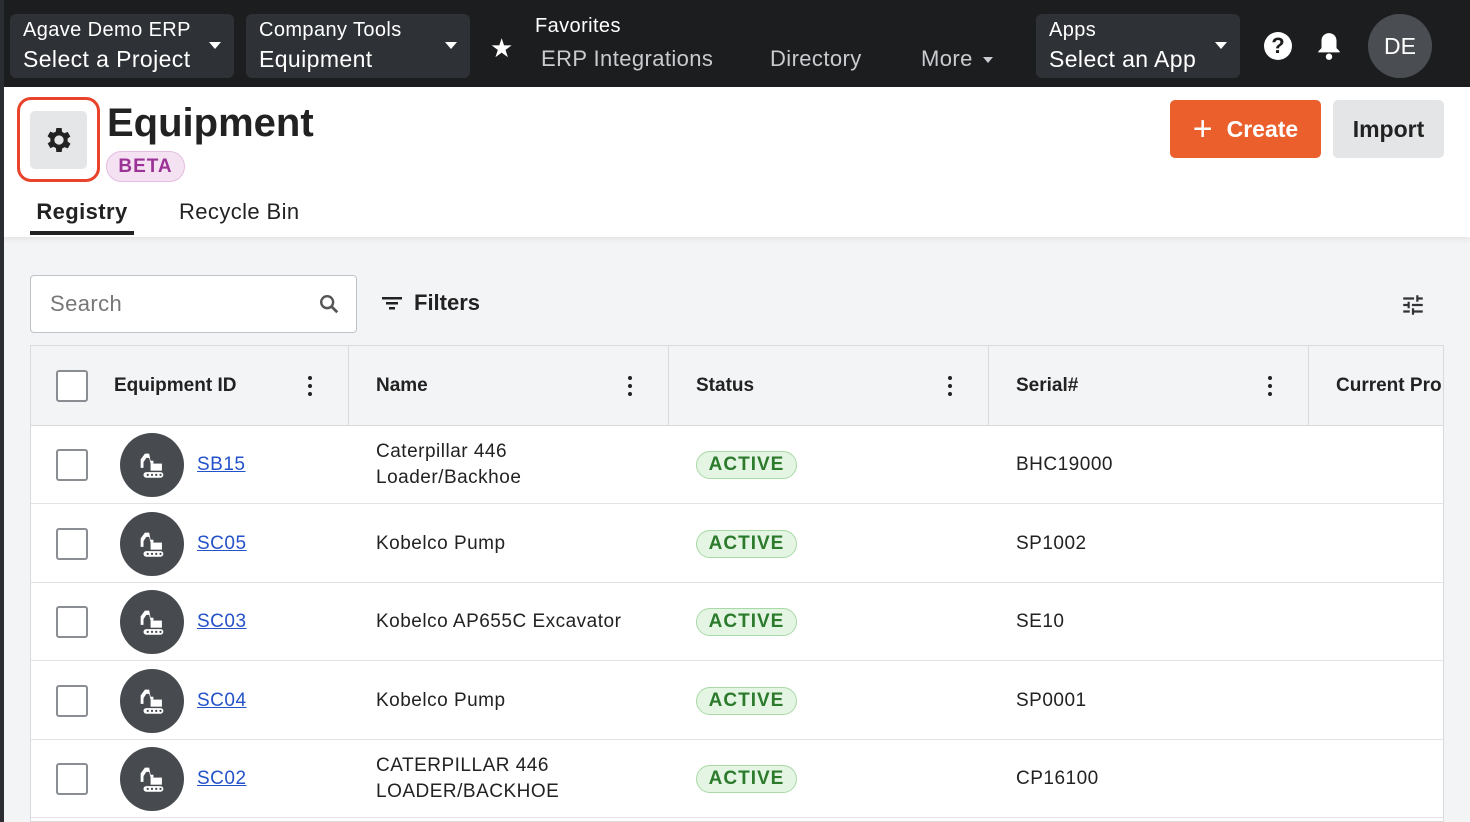  I want to click on page-title: Equipment, so click(210, 123).